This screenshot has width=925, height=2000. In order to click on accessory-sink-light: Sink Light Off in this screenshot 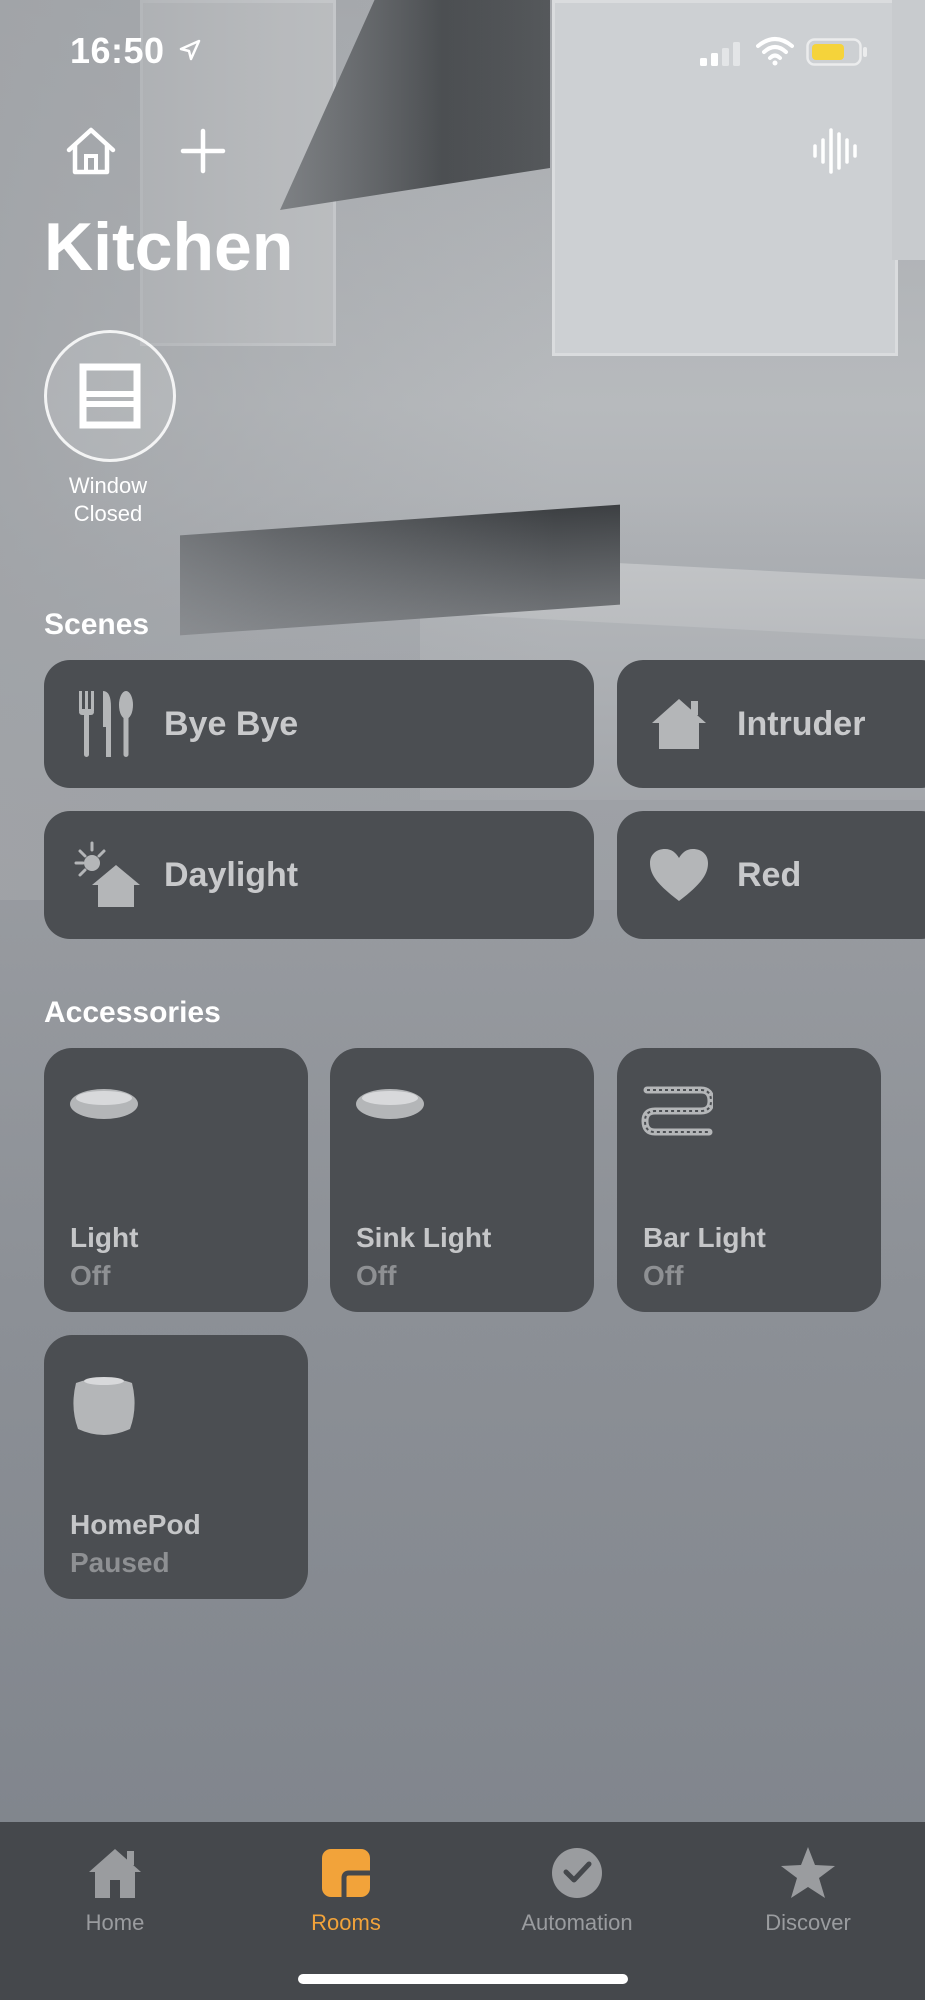, I will do `click(462, 1180)`.